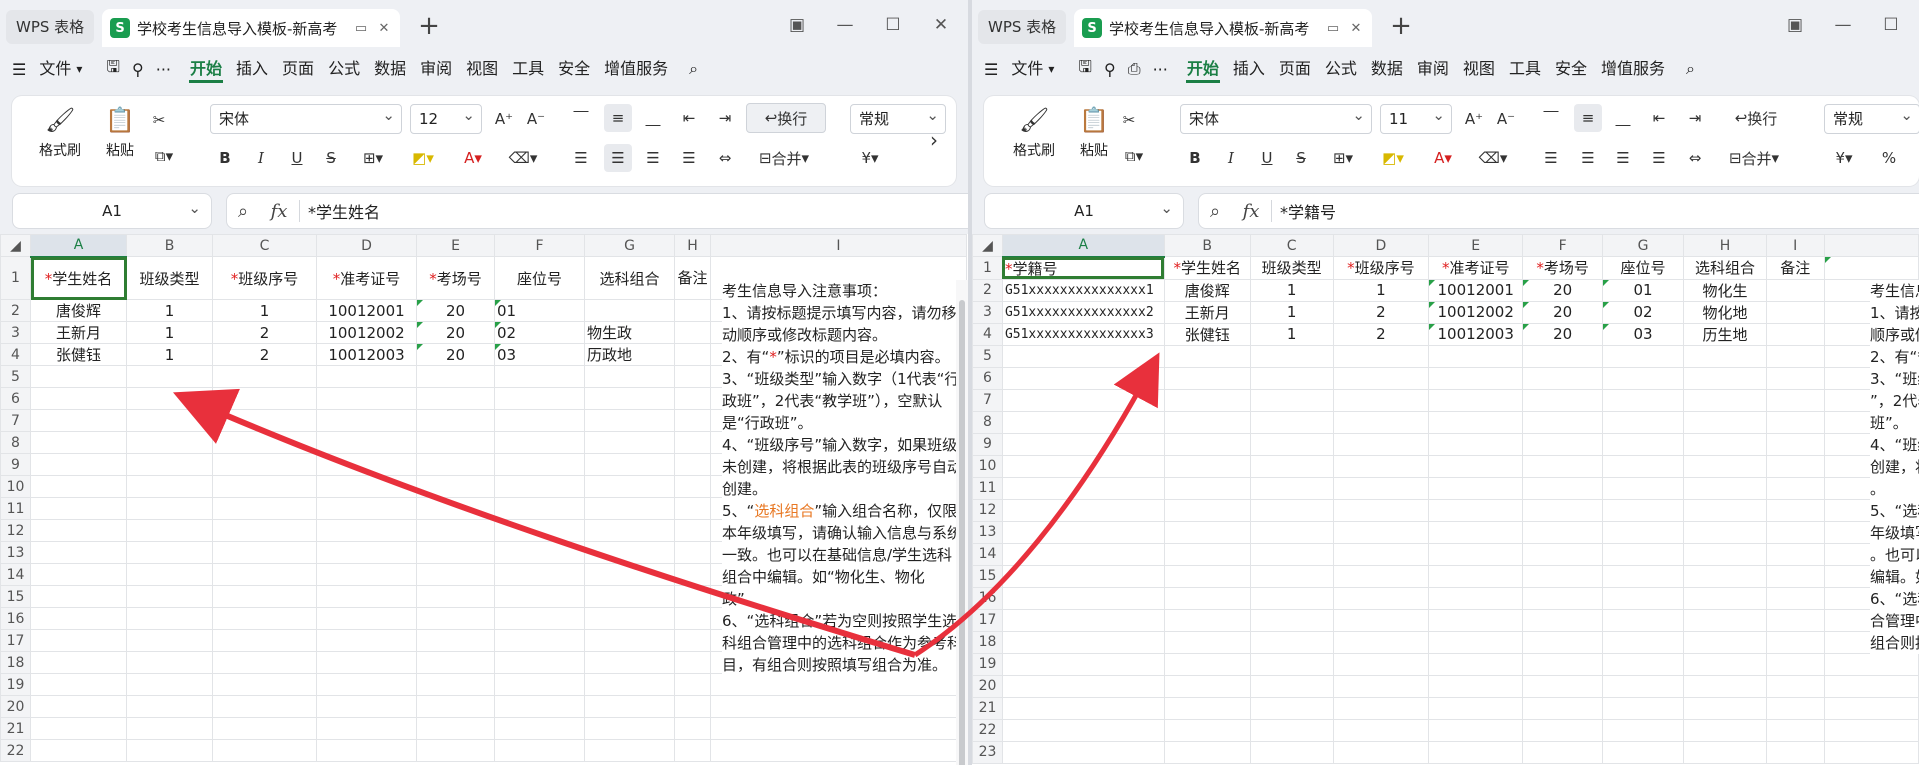  What do you see at coordinates (987, 268) in the screenshot?
I see `row-header: 1` at bounding box center [987, 268].